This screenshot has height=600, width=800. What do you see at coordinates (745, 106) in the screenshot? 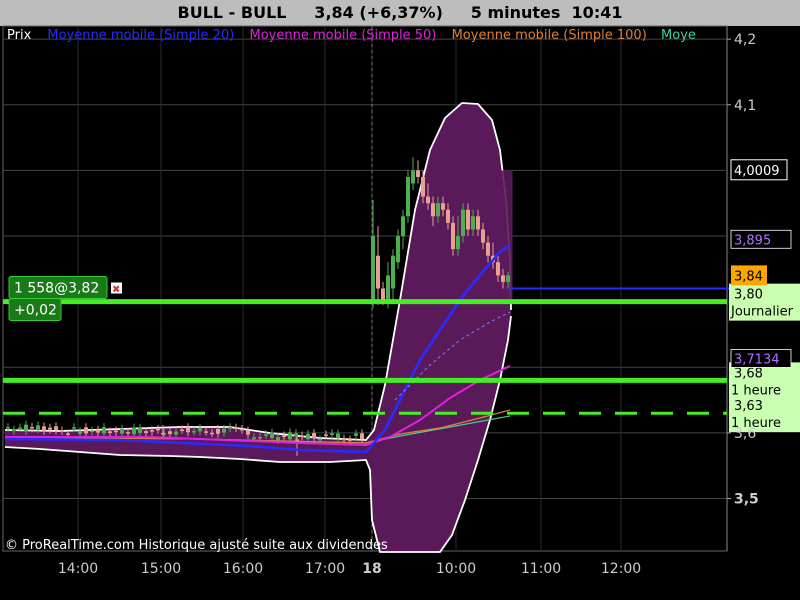
I see `y-tick-label: 4,1` at bounding box center [745, 106].